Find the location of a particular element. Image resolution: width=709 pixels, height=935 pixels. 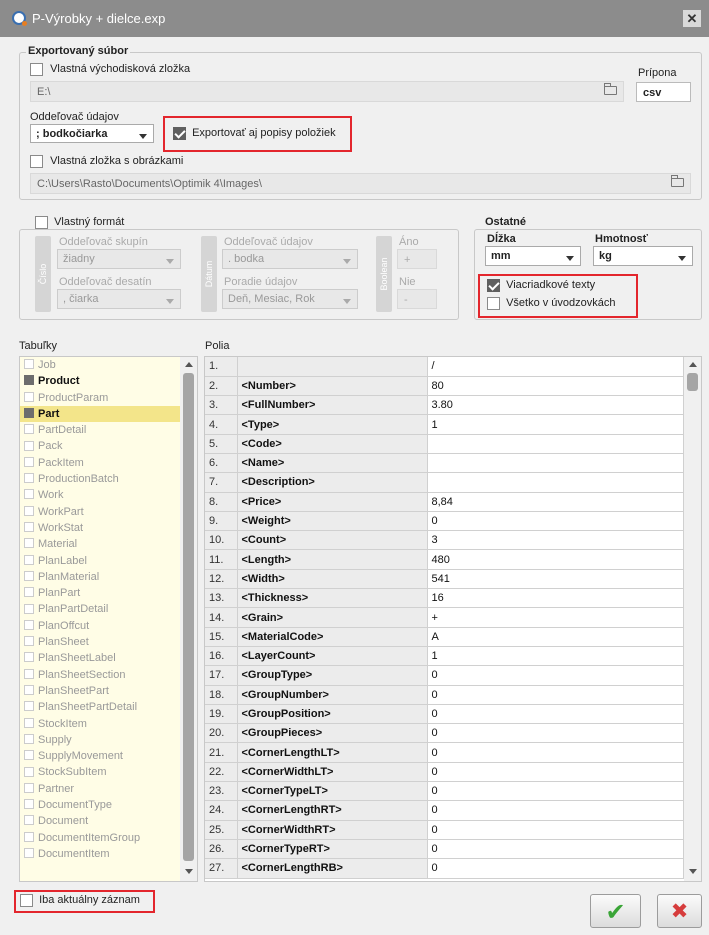

boolean-format-button: Boolean is located at coordinates (384, 274).